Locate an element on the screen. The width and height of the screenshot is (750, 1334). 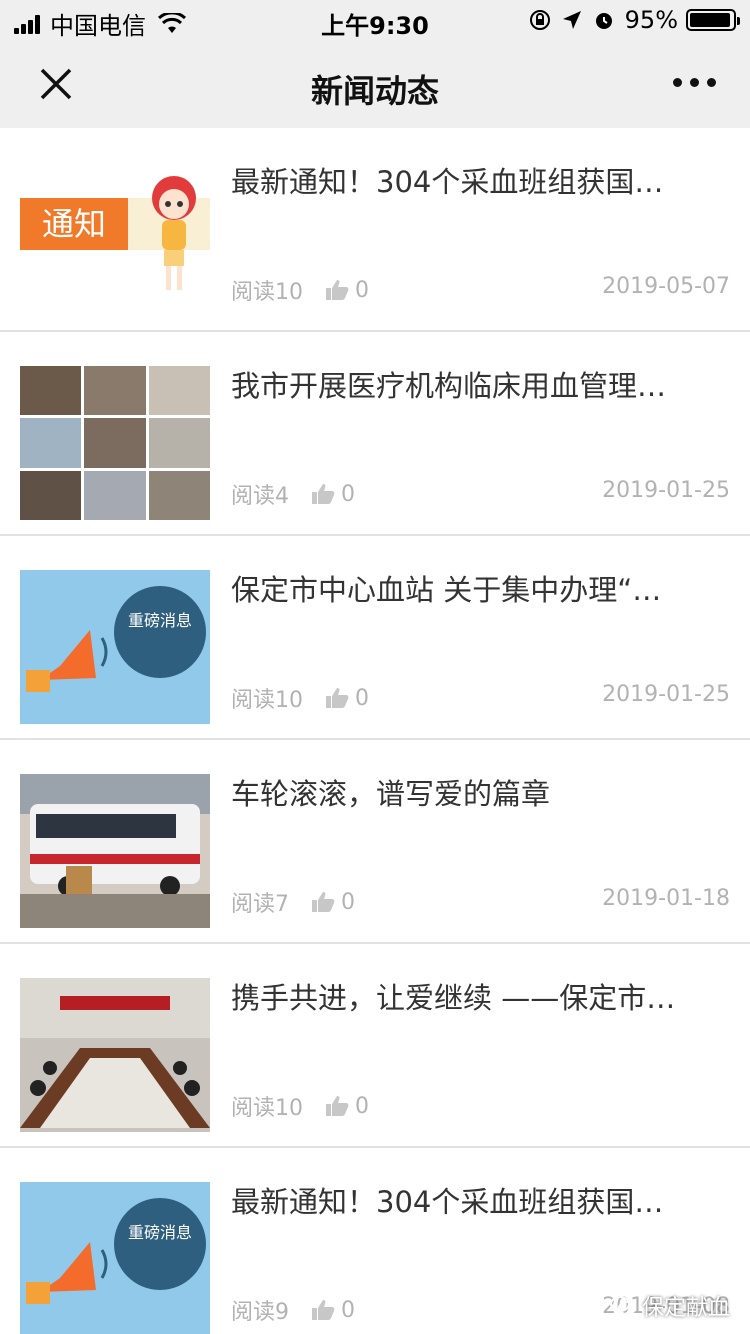
article-meta: 阅读4 0 is located at coordinates (293, 494).